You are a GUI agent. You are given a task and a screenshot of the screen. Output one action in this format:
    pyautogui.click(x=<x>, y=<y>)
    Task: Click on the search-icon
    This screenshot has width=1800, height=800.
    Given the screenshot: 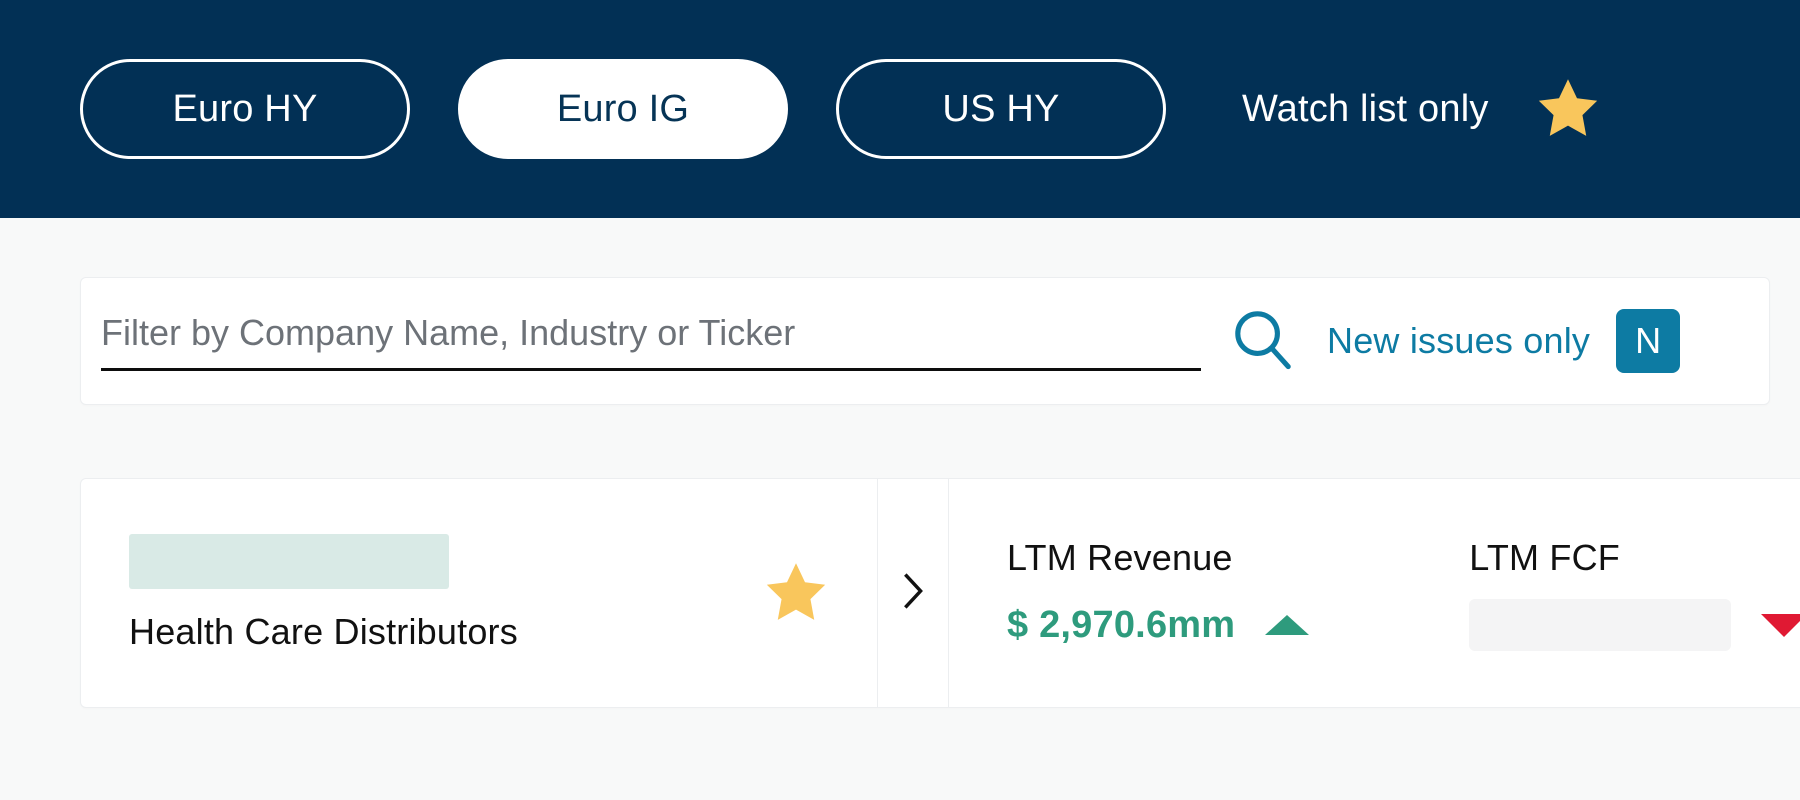 What is the action you would take?
    pyautogui.click(x=1263, y=341)
    